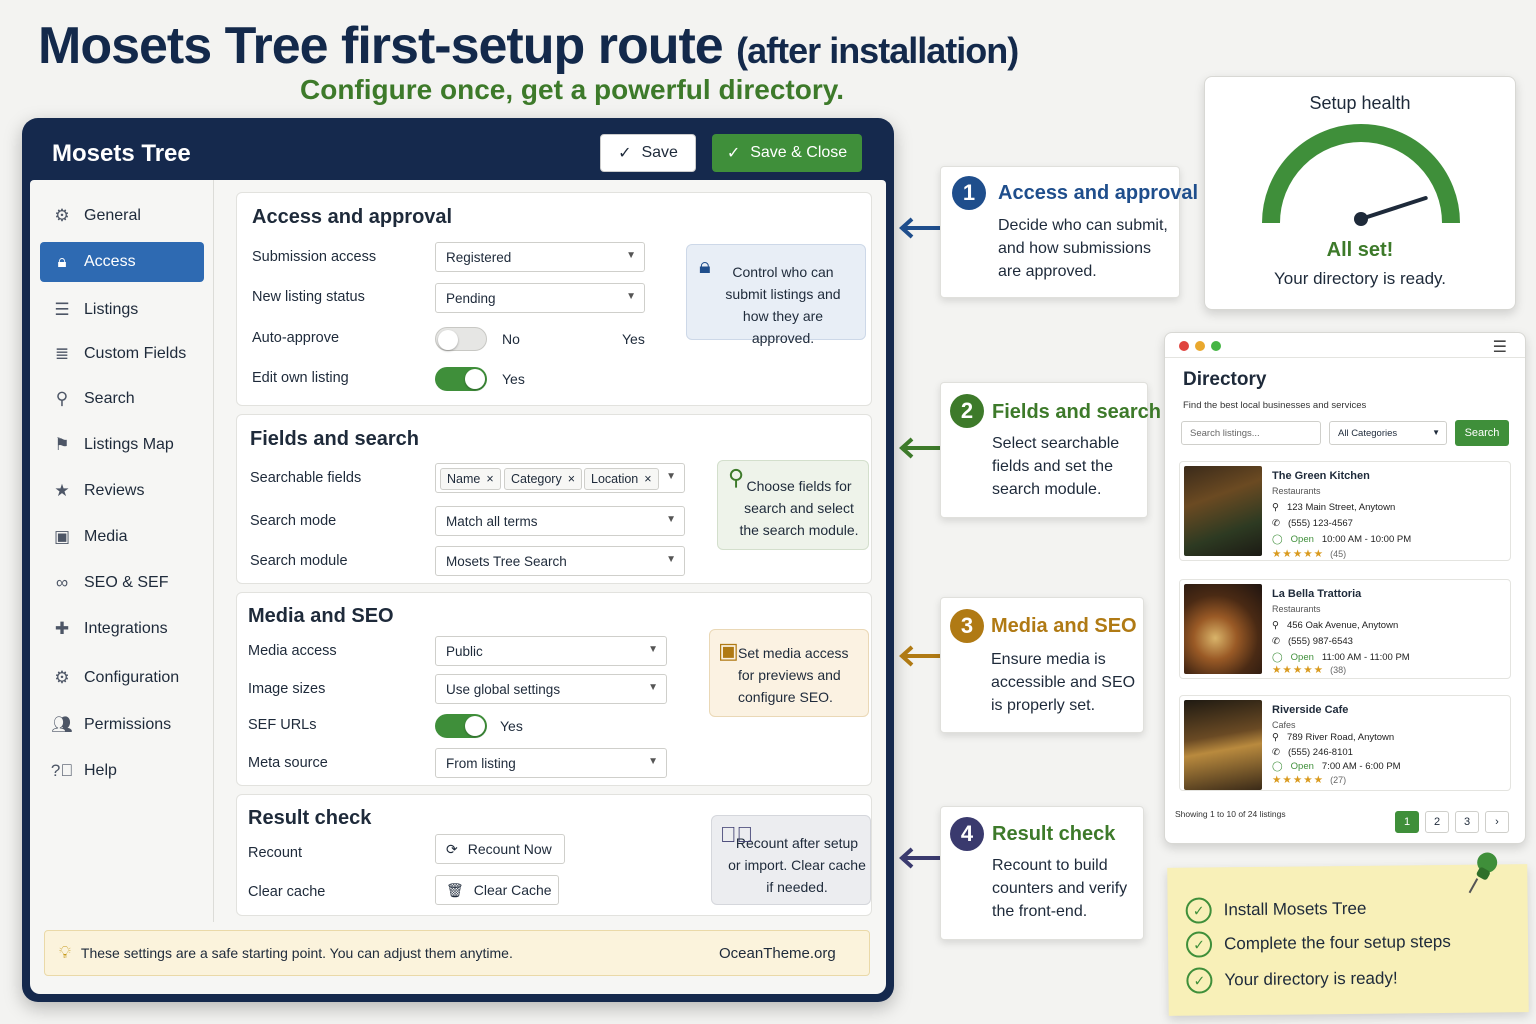  What do you see at coordinates (1184, 346) in the screenshot?
I see `close-dot` at bounding box center [1184, 346].